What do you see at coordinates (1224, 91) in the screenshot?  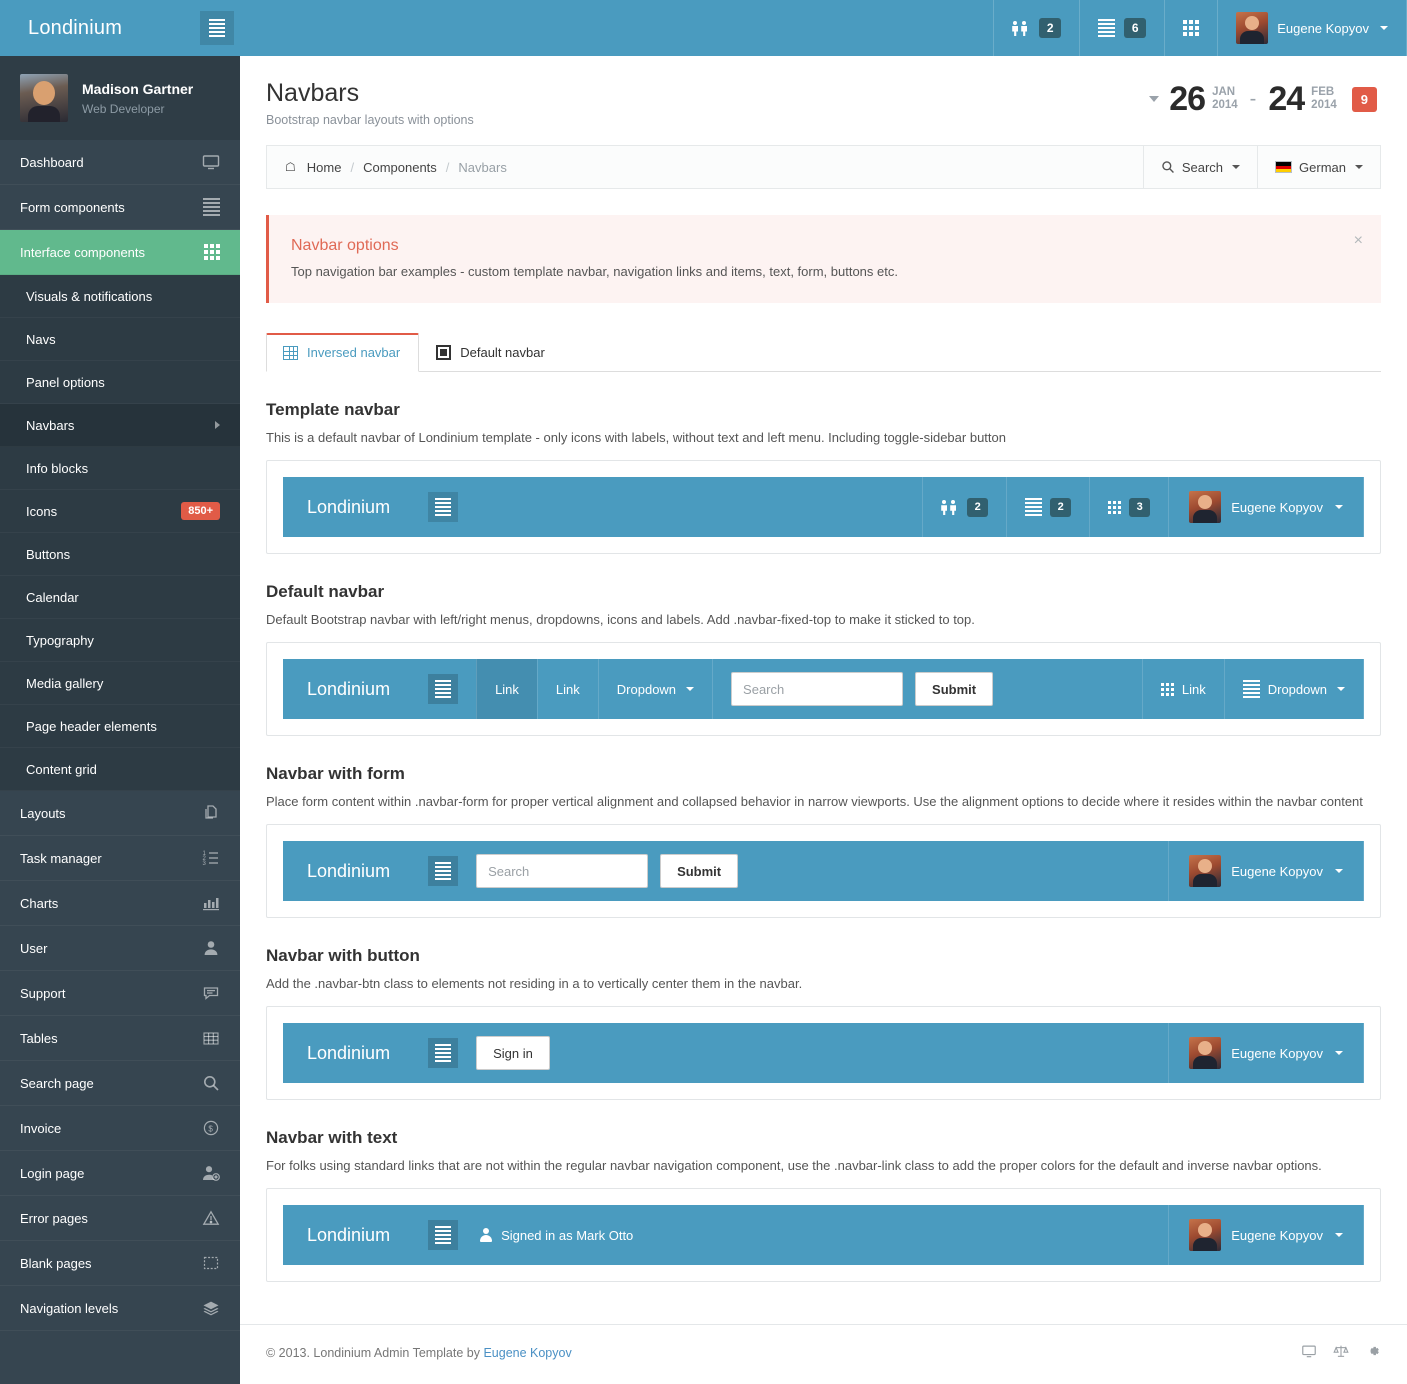 I see `date-range-start-month: JAN` at bounding box center [1224, 91].